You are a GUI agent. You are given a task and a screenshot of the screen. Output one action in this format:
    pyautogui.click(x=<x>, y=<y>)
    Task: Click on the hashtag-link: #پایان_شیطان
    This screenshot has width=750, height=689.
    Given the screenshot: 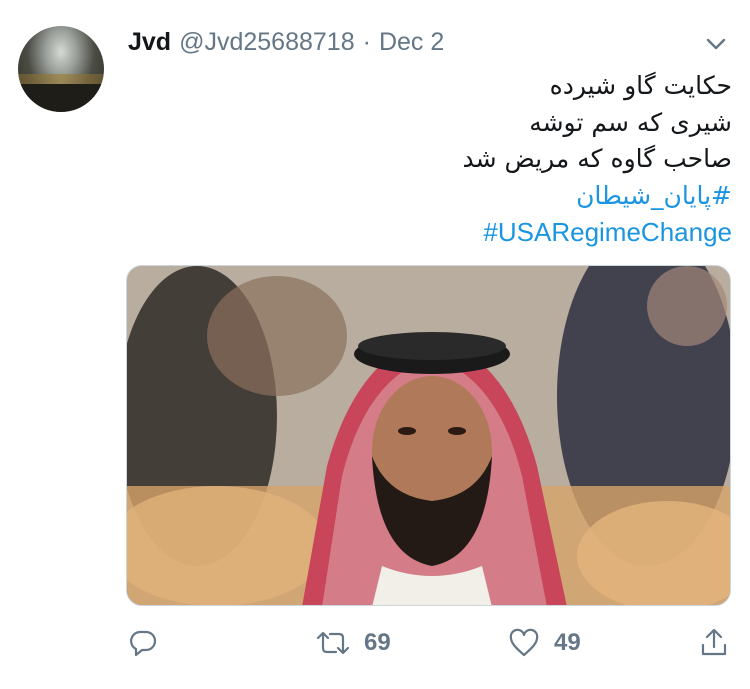 What is the action you would take?
    pyautogui.click(x=432, y=196)
    